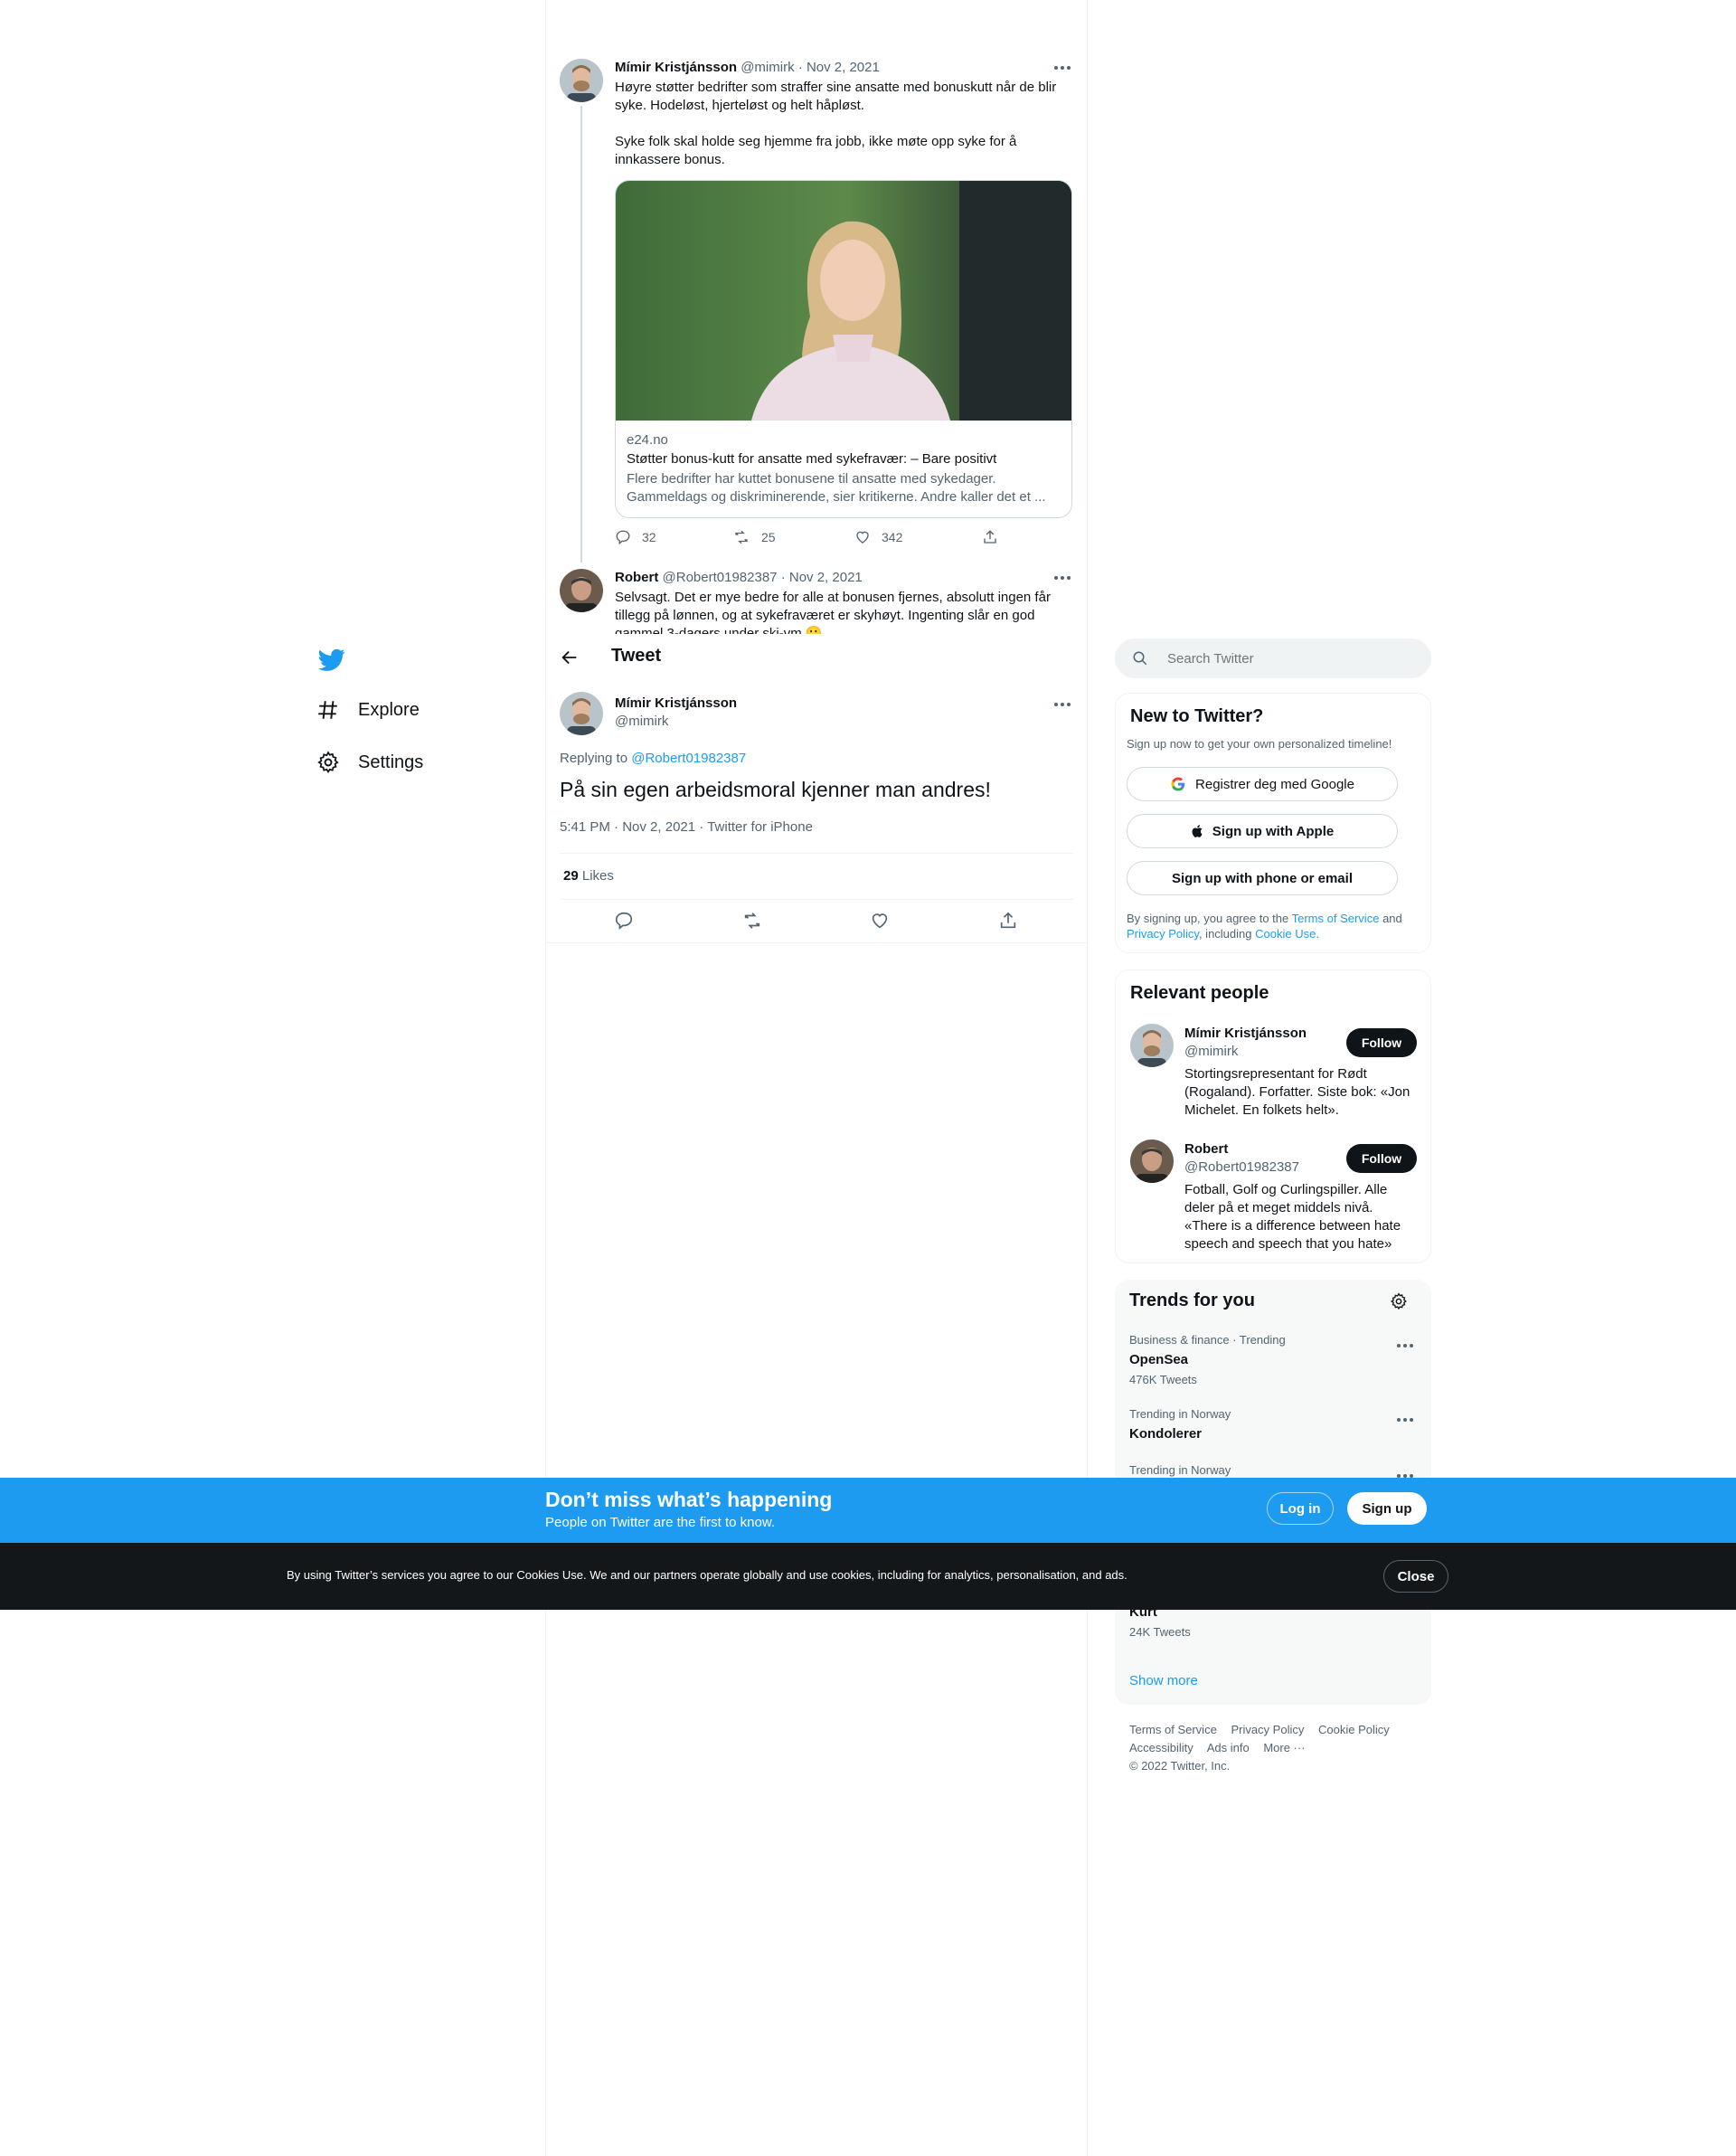 Image resolution: width=1736 pixels, height=2156 pixels. Describe the element at coordinates (721, 577) in the screenshot. I see `author-handle: @Robert01982387` at that location.